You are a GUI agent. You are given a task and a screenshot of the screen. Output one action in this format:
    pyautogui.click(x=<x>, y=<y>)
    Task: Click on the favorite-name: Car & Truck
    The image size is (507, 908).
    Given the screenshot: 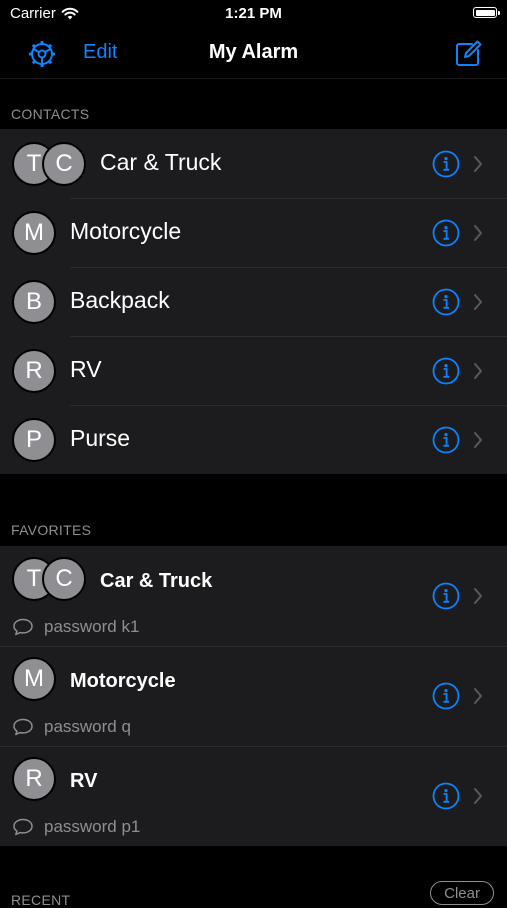 What is the action you would take?
    pyautogui.click(x=156, y=581)
    